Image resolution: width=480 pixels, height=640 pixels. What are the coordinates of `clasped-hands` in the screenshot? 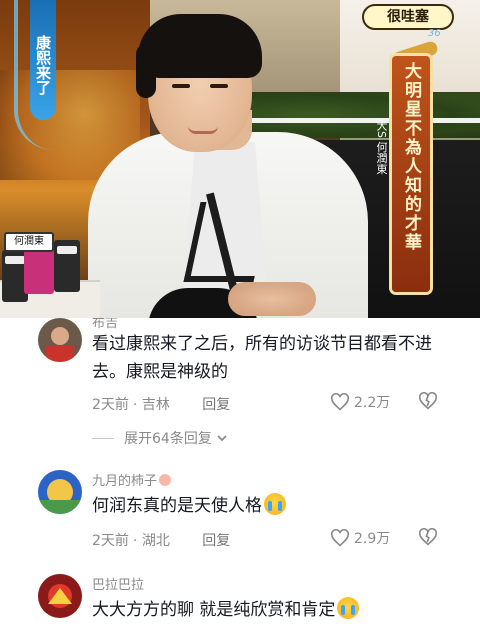 It's located at (272, 299).